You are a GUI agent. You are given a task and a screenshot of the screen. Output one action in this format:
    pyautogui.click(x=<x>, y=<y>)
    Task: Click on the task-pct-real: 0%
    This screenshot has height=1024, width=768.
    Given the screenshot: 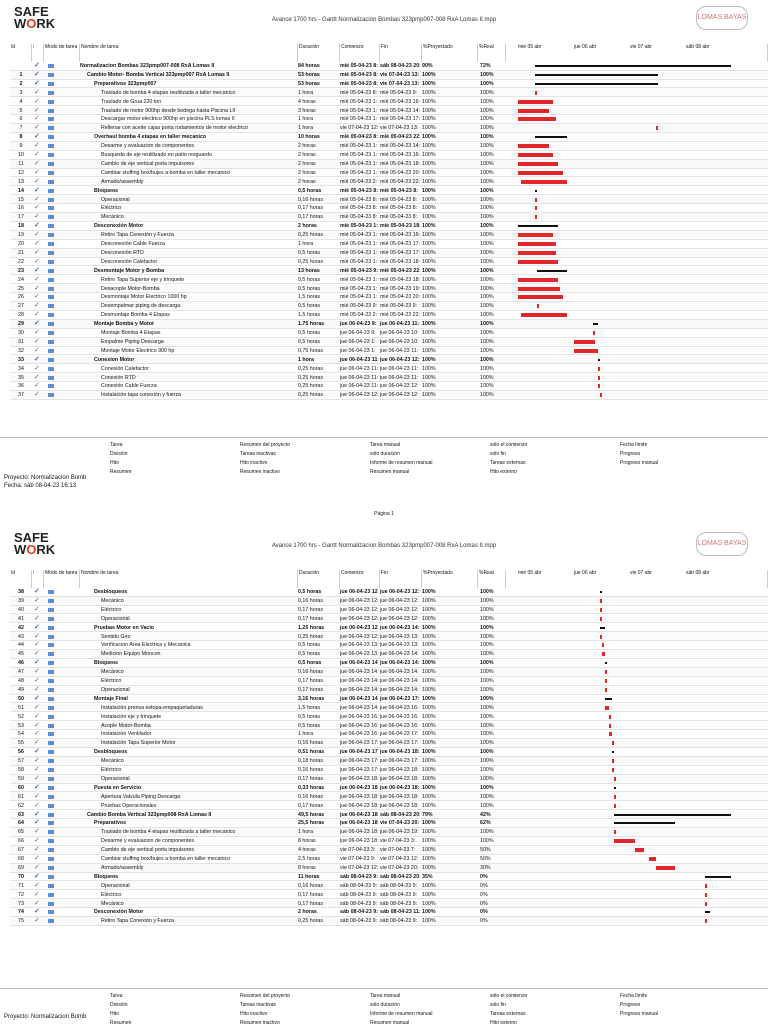 What is the action you would take?
    pyautogui.click(x=484, y=921)
    